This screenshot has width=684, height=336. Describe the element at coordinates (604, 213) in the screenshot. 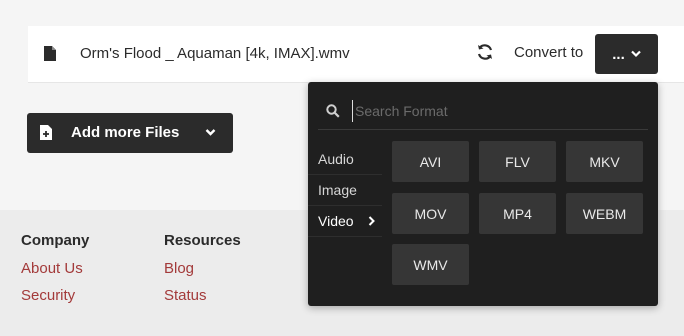

I see `format-option-webm: WEBM` at that location.